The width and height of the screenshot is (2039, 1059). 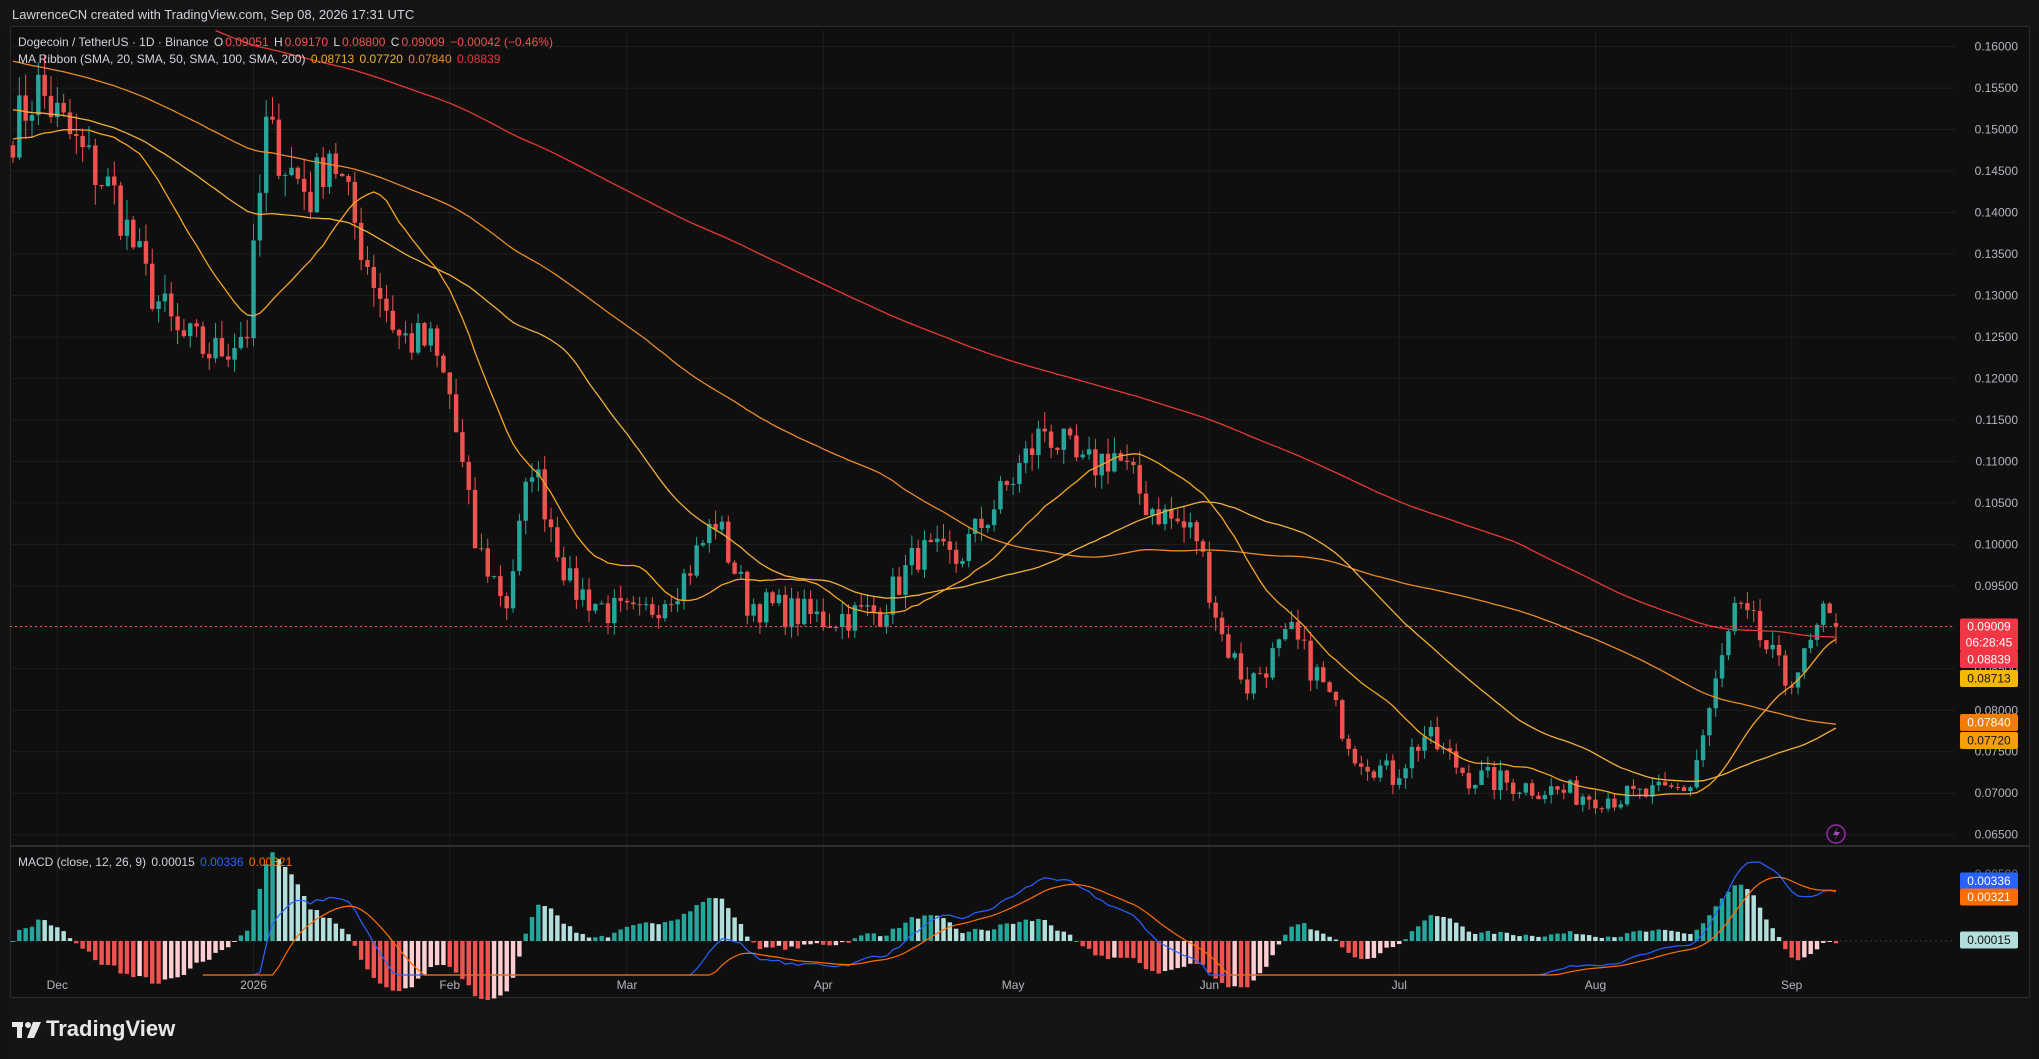 I want to click on sma100-value: 0.07840, so click(x=430, y=59).